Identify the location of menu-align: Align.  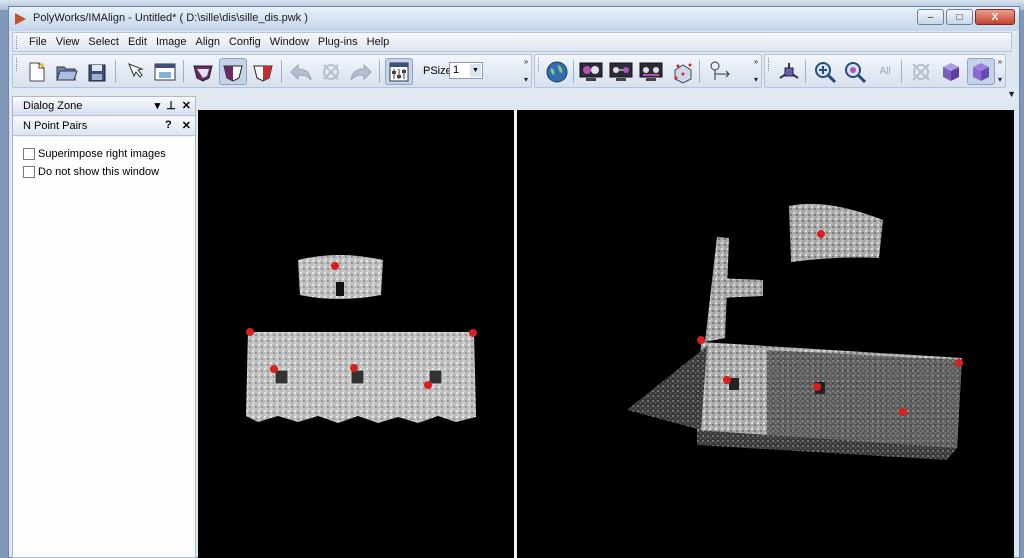
(208, 42).